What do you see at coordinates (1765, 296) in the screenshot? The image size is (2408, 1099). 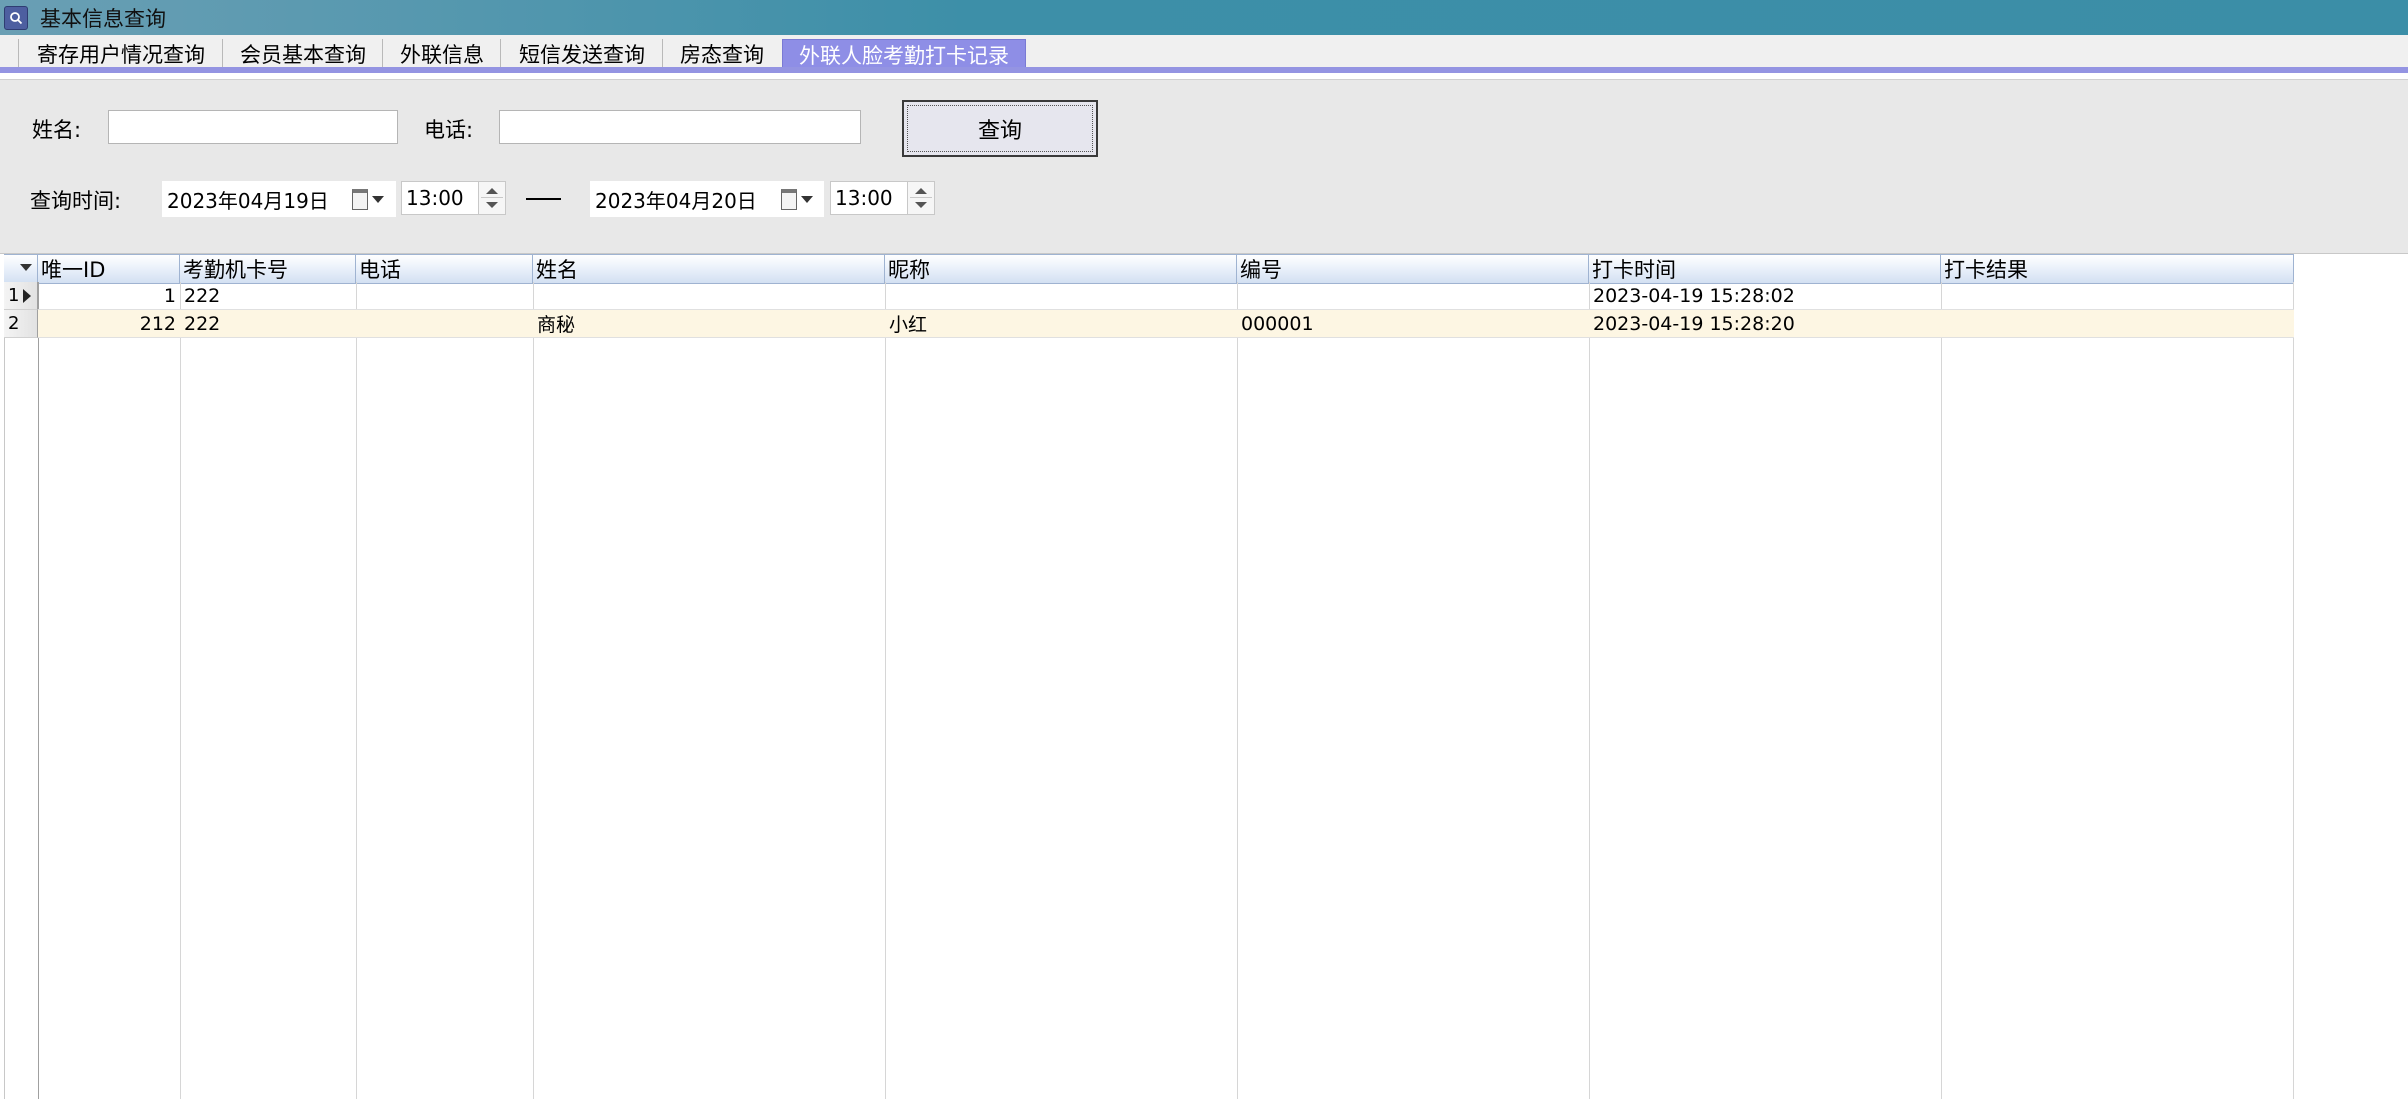 I see `cell-punch-time: 2023-04-19 15:28:02` at bounding box center [1765, 296].